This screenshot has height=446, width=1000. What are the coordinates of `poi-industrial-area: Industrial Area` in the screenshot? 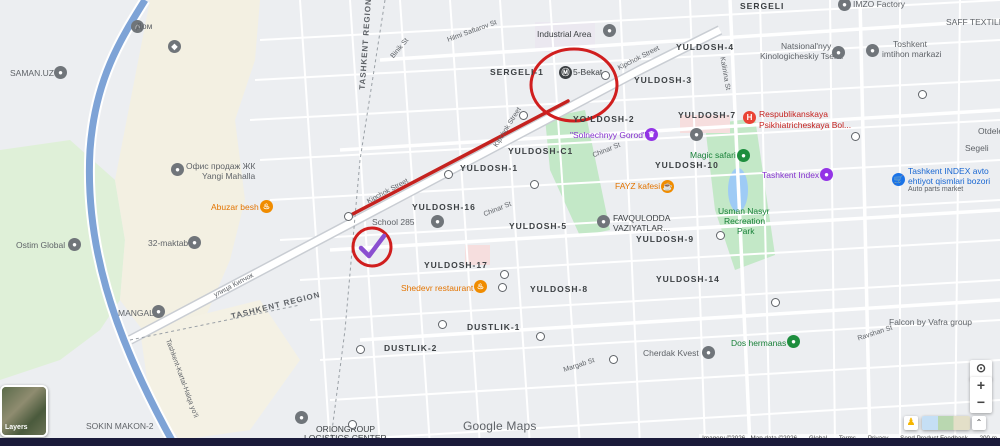 It's located at (564, 34).